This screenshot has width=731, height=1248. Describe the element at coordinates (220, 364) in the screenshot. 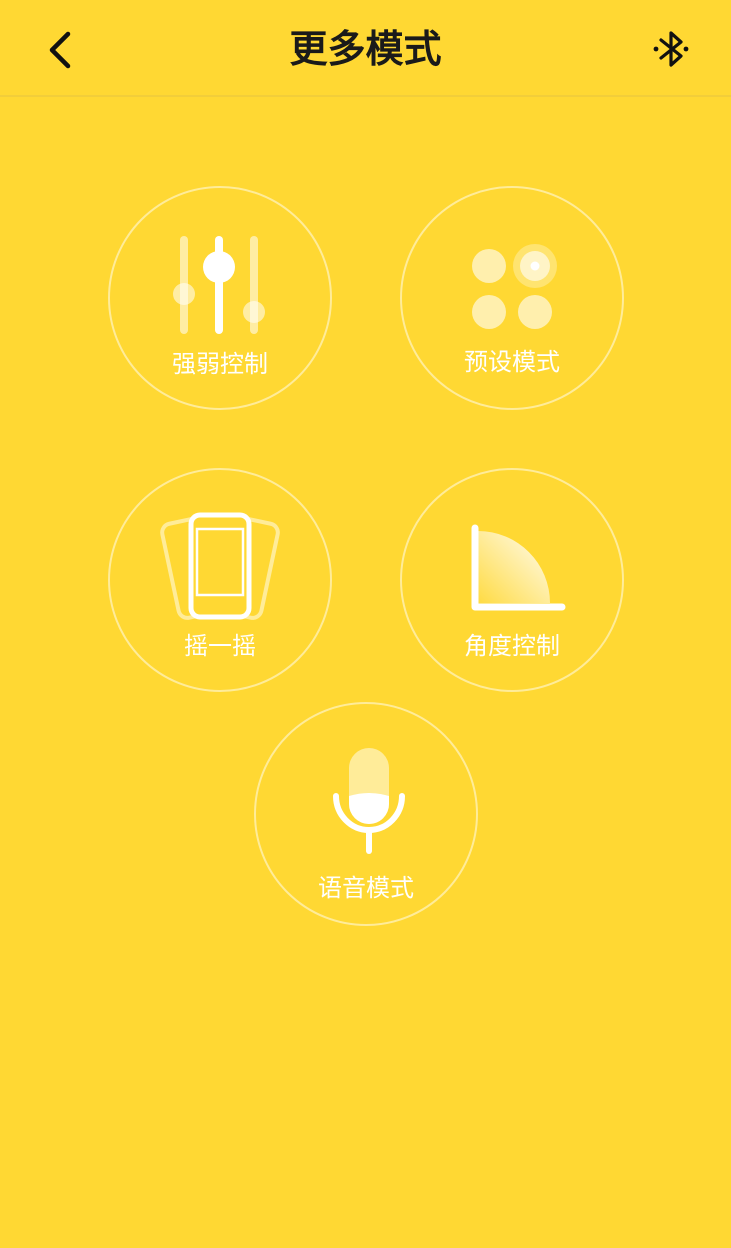

I see `mode-label: 强弱控制` at that location.